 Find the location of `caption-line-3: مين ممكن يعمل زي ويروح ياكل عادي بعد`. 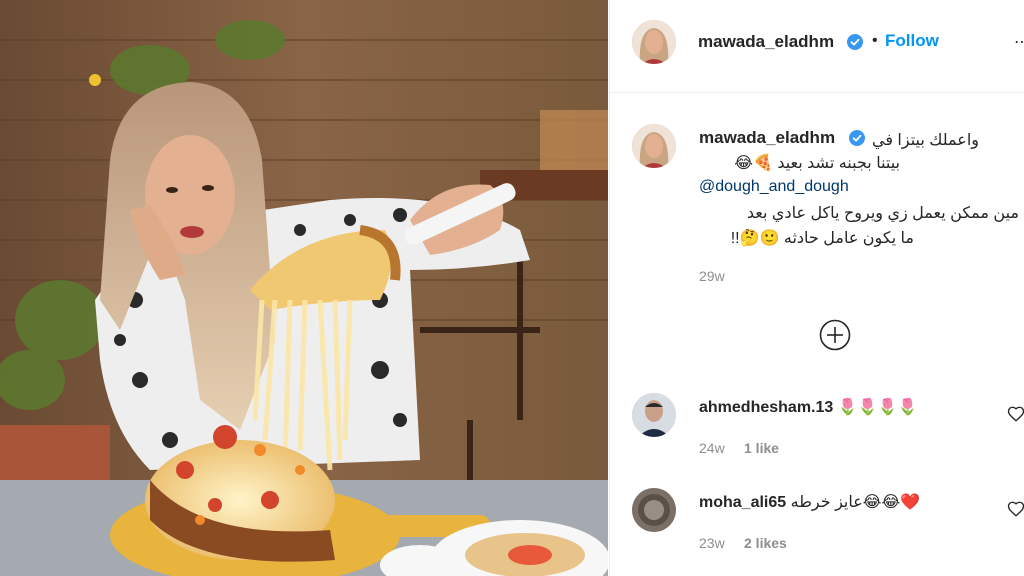

caption-line-3: مين ممكن يعمل زي ويروح ياكل عادي بعد is located at coordinates (882, 213).